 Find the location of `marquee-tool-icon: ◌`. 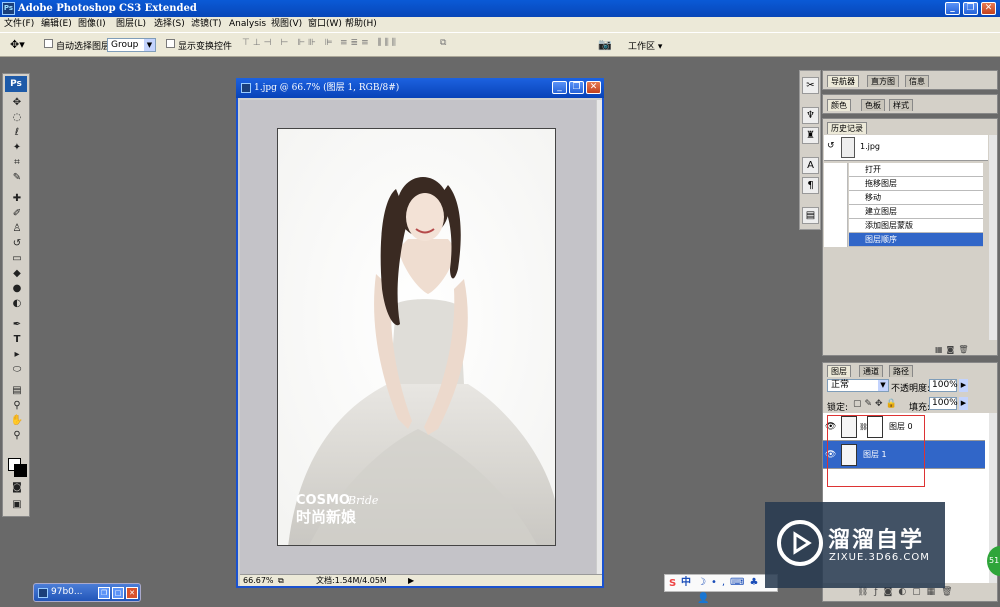

marquee-tool-icon: ◌ is located at coordinates (17, 117).